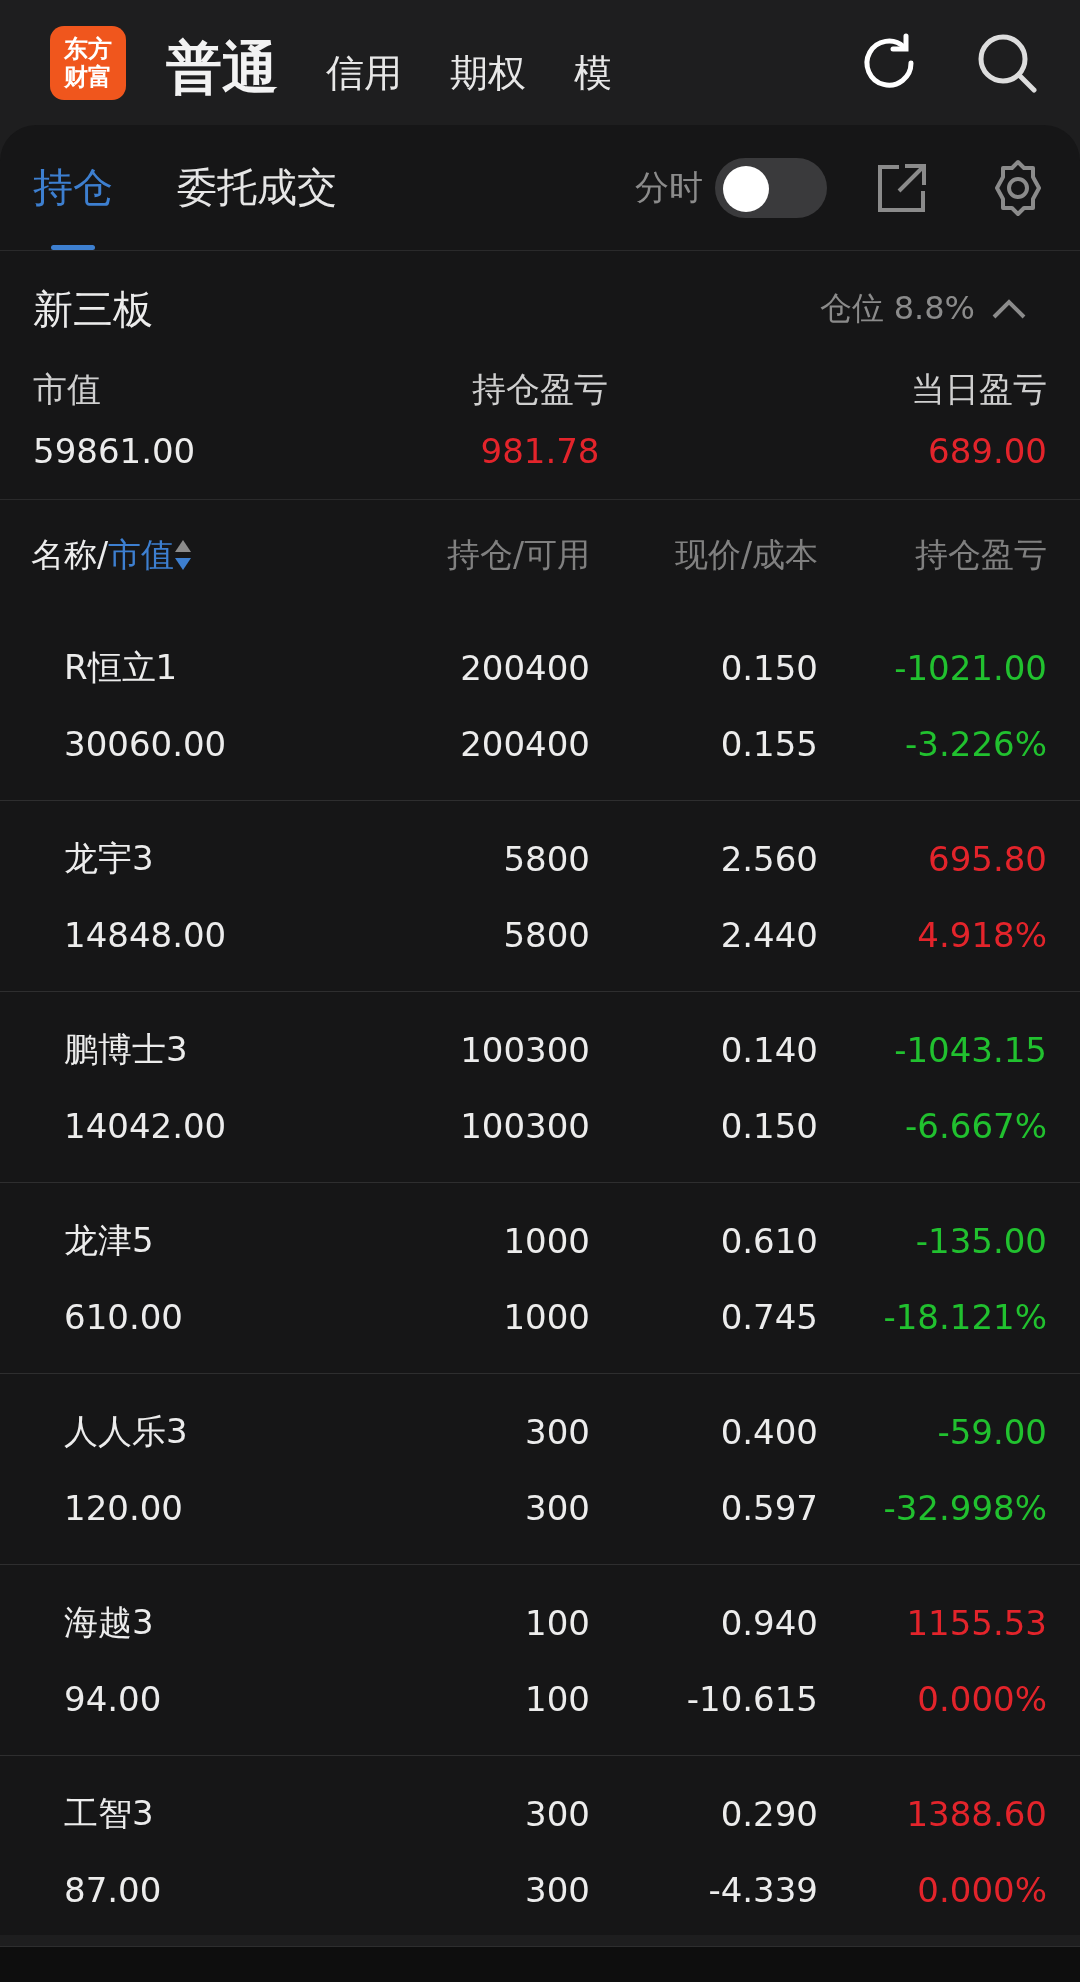 The image size is (1080, 1982). Describe the element at coordinates (593, 72) in the screenshot. I see `account-tab: 模` at that location.